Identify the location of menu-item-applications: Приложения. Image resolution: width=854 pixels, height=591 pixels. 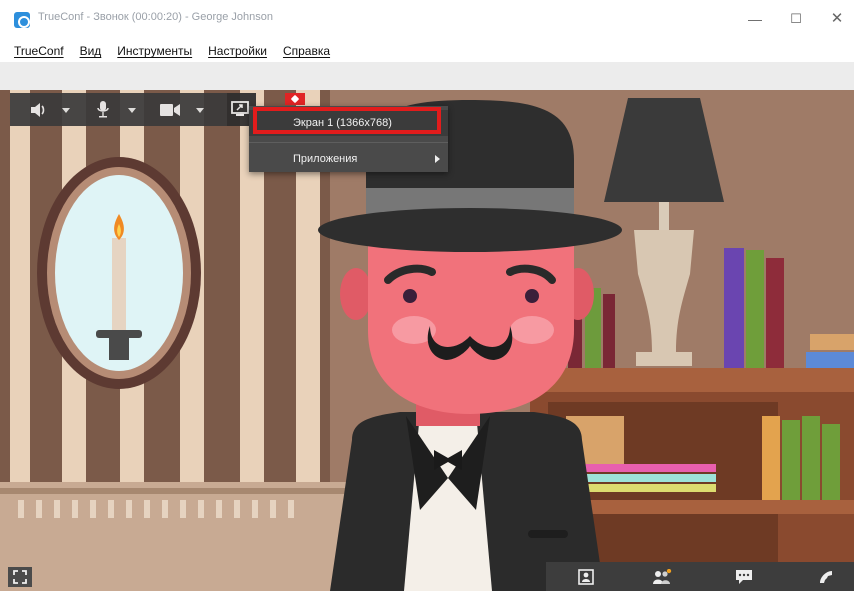
(348, 159).